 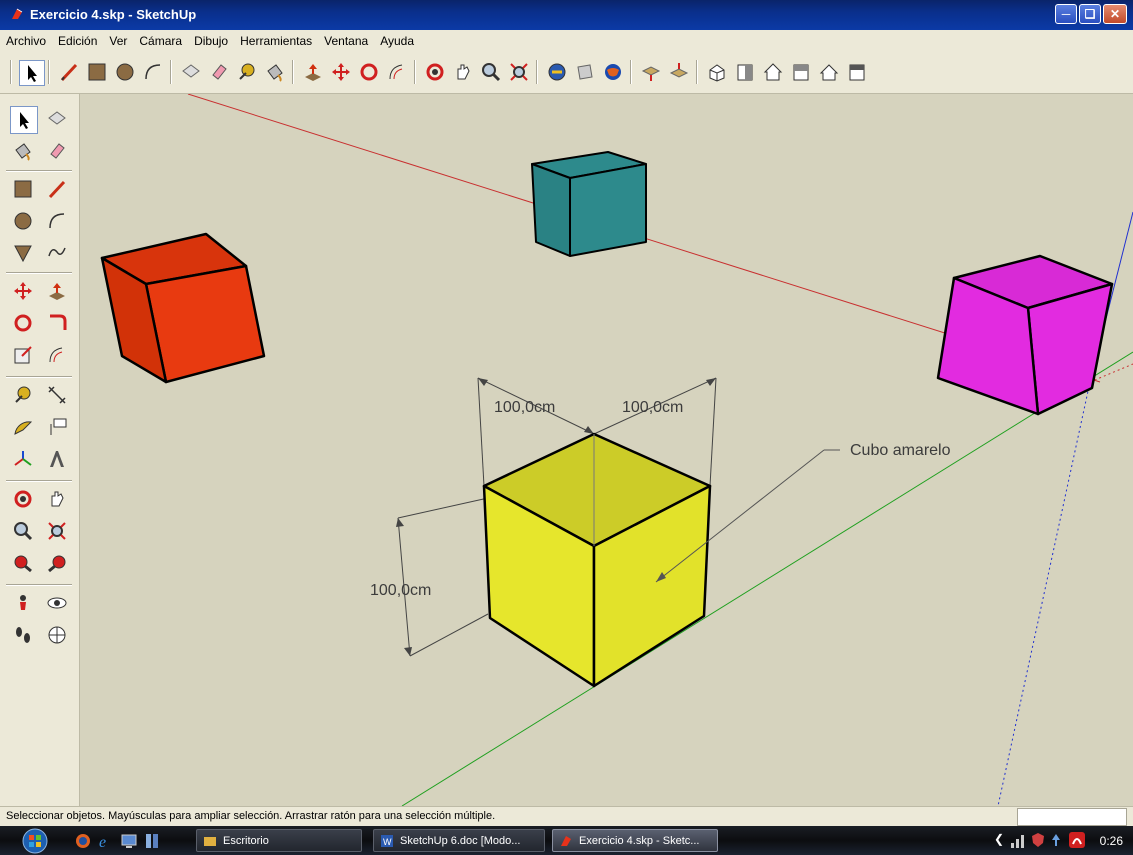 I want to click on sb-eraser-button, so click(x=57, y=151).